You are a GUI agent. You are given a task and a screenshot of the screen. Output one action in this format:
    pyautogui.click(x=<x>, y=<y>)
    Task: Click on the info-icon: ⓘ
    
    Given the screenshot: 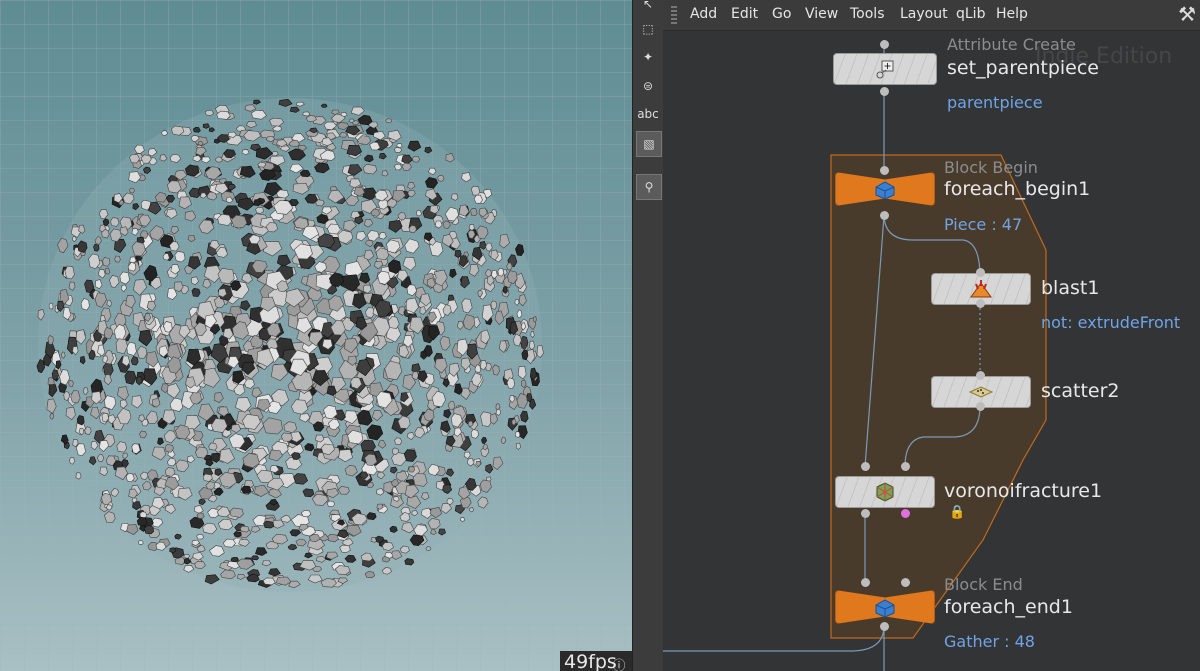 What is the action you would take?
    pyautogui.click(x=619, y=663)
    